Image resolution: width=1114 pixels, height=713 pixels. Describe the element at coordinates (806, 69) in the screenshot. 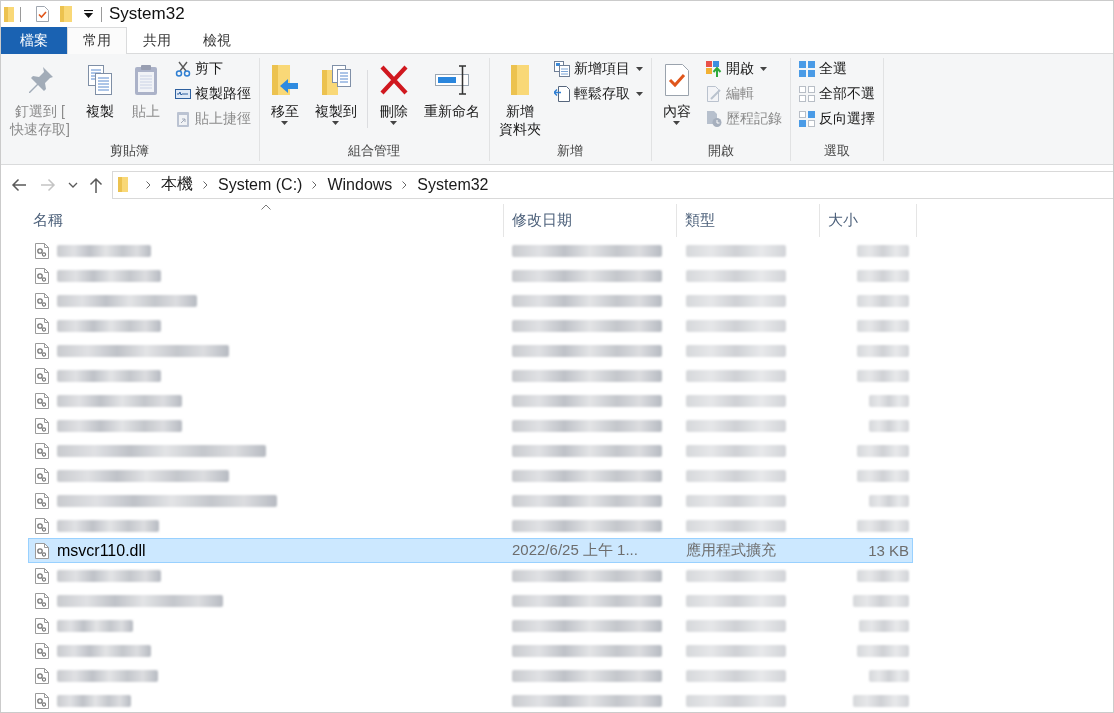

I see `grid-icon` at that location.